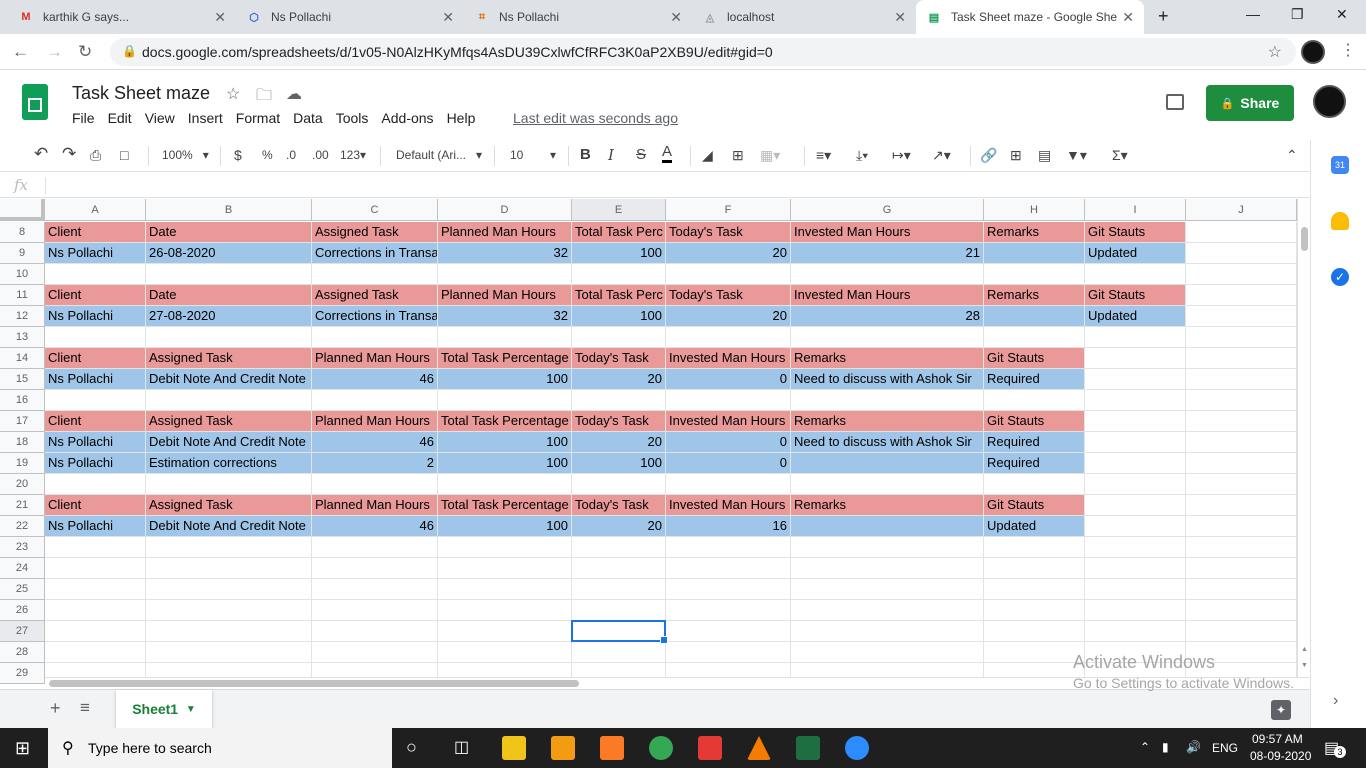  I want to click on cell-i11: Git Stauts, so click(1135, 295).